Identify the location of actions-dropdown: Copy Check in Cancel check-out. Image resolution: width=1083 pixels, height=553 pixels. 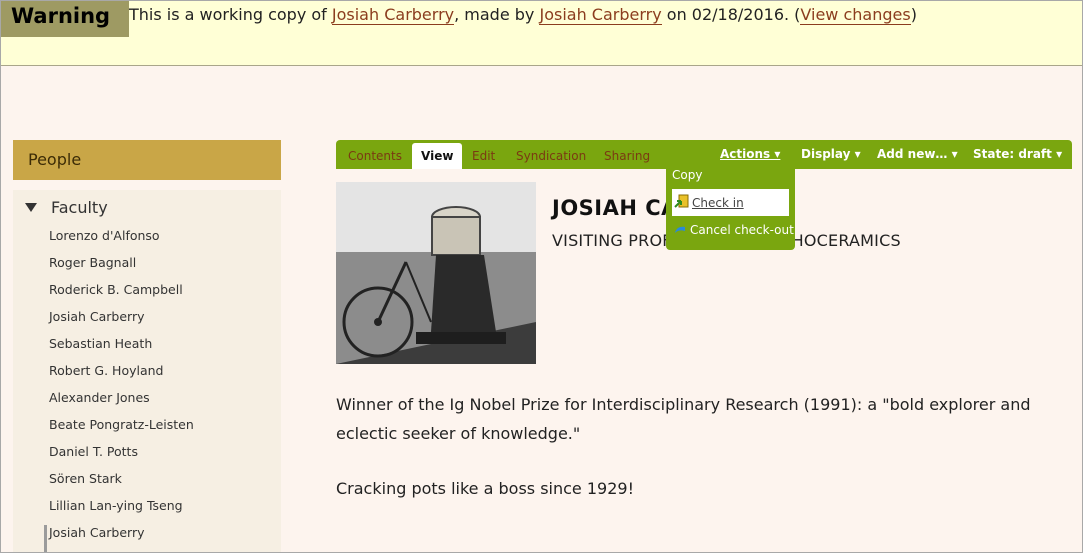
(730, 207).